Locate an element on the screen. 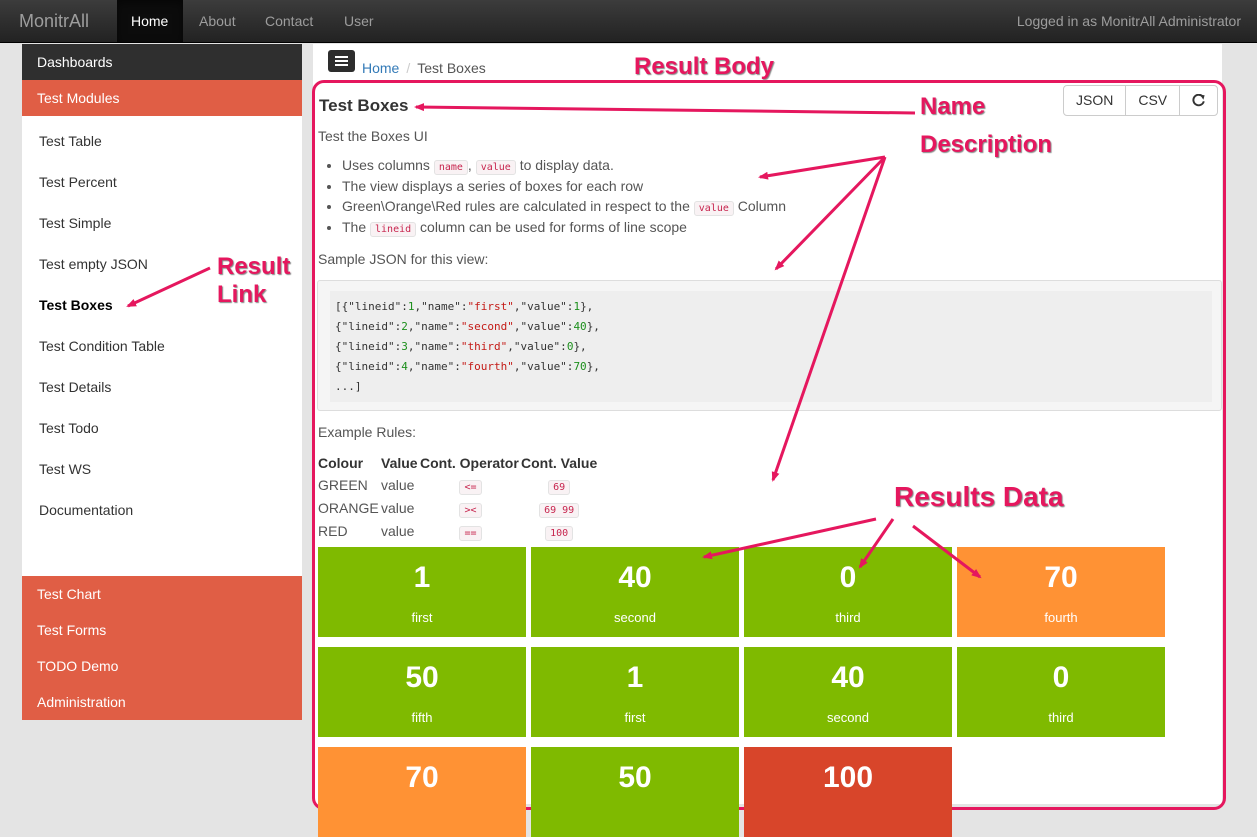  arrow-name is located at coordinates (665, 109).